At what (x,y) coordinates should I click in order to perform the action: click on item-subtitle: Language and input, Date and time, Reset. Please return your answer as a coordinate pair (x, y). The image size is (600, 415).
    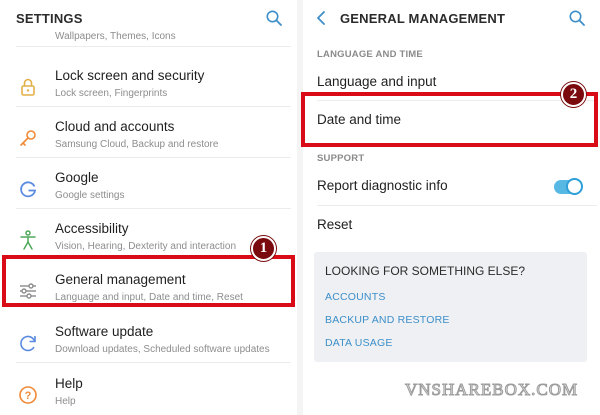
    Looking at the image, I should click on (149, 297).